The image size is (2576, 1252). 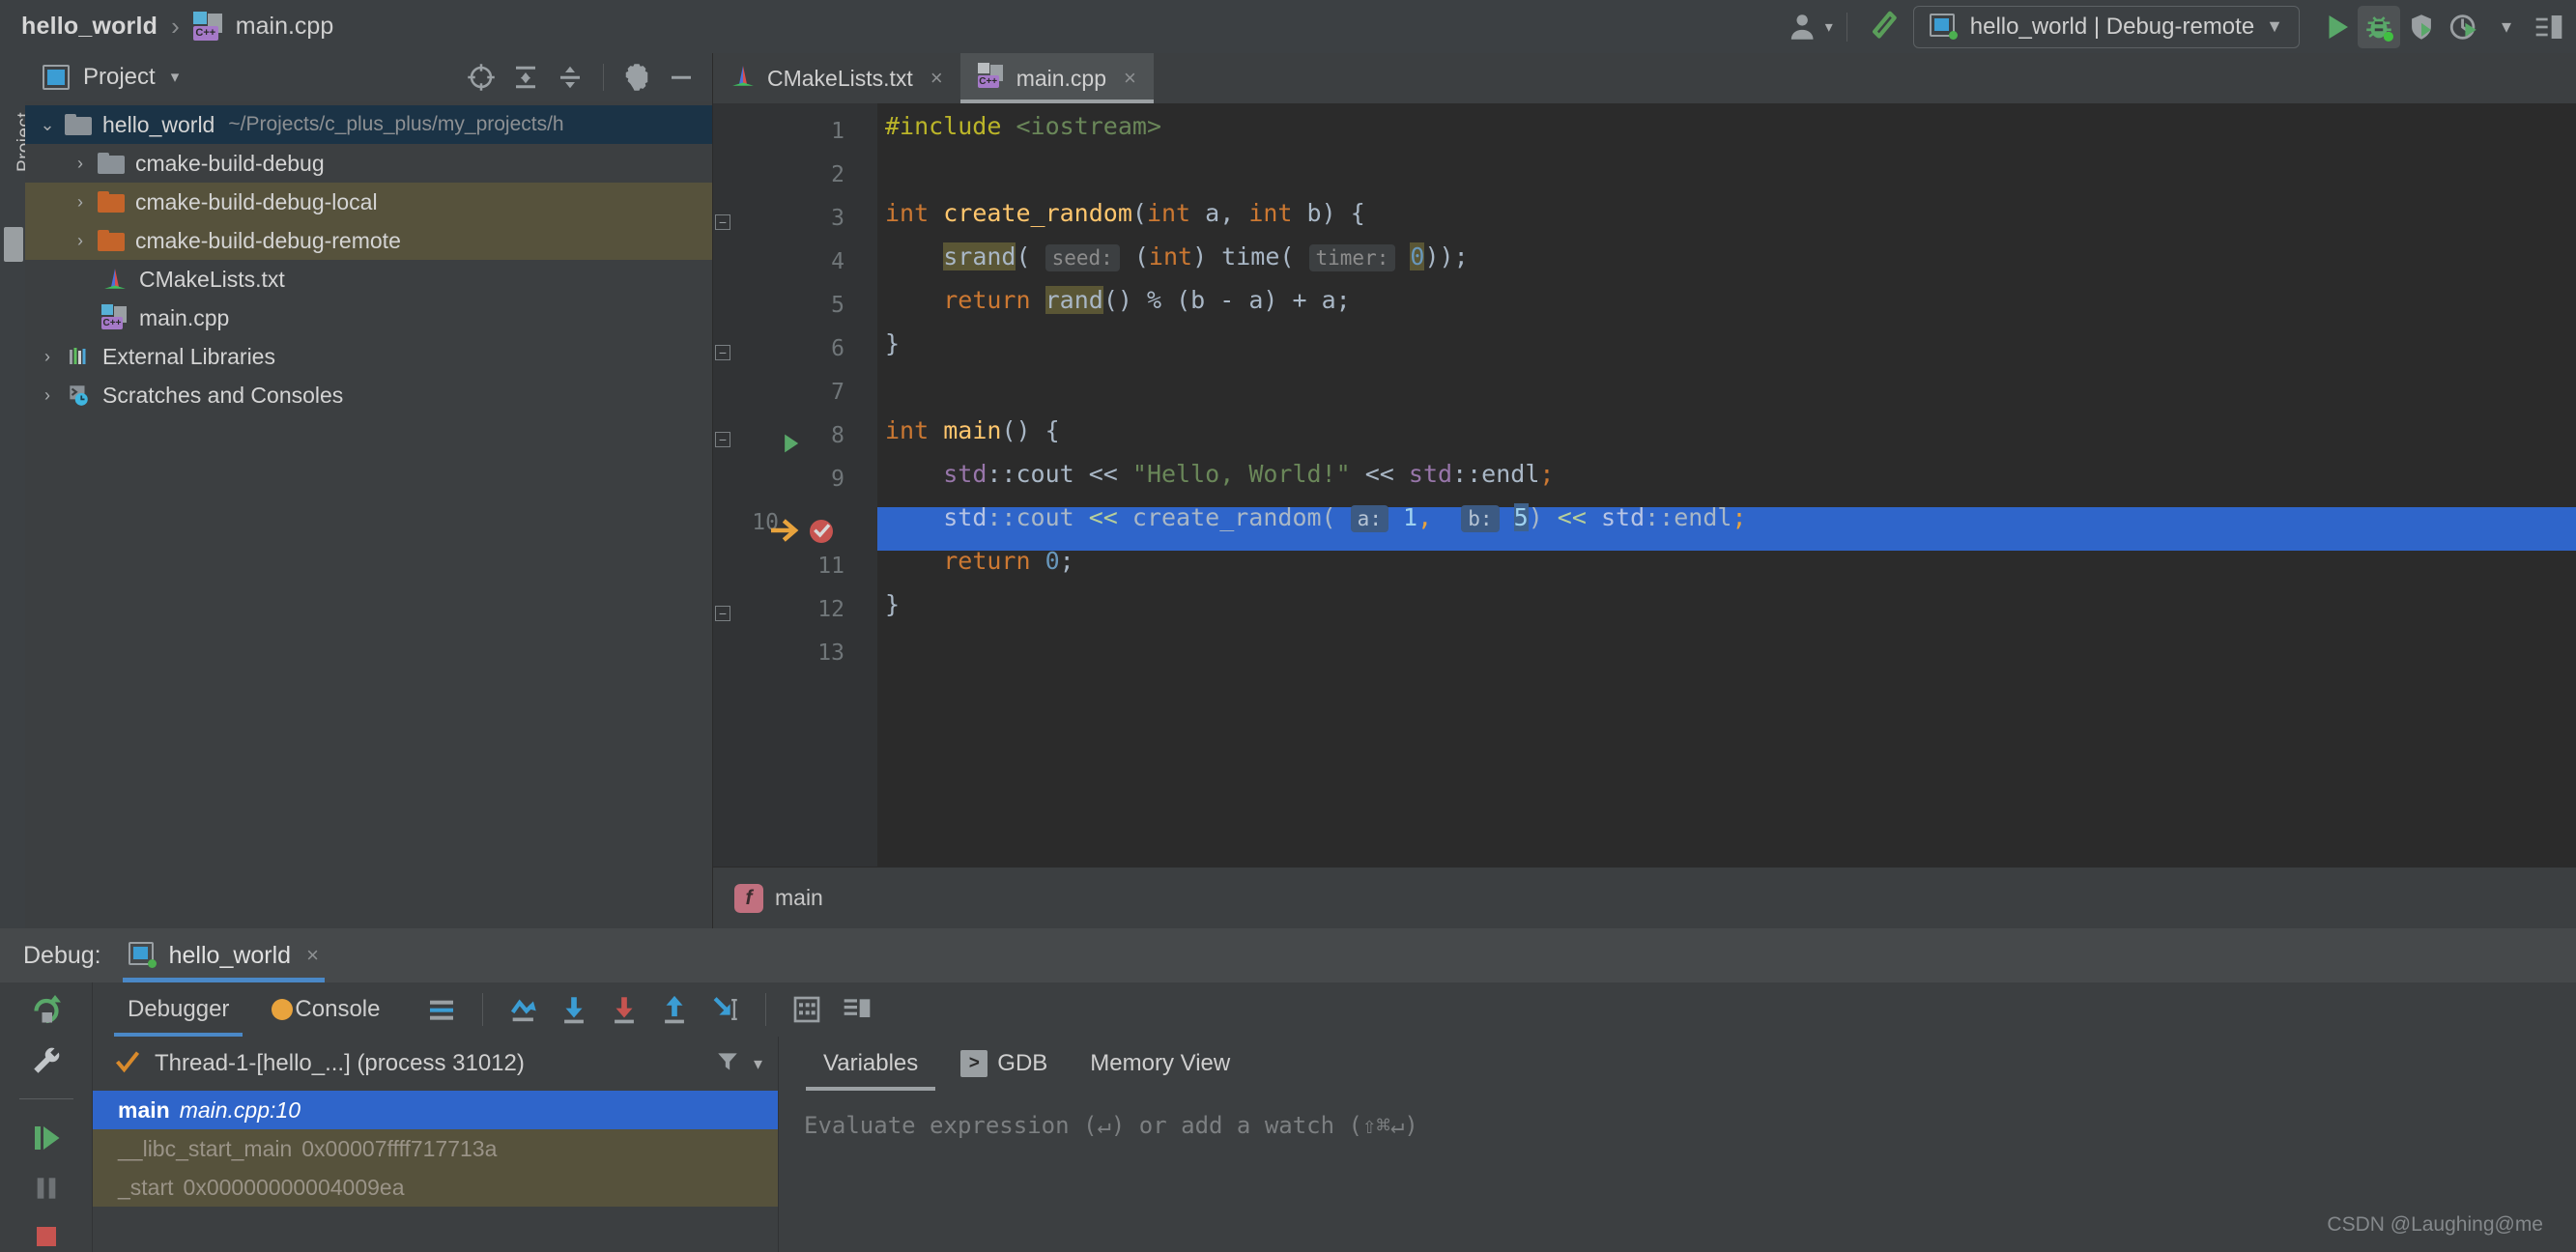 What do you see at coordinates (46, 1188) in the screenshot?
I see `pause-program-icon` at bounding box center [46, 1188].